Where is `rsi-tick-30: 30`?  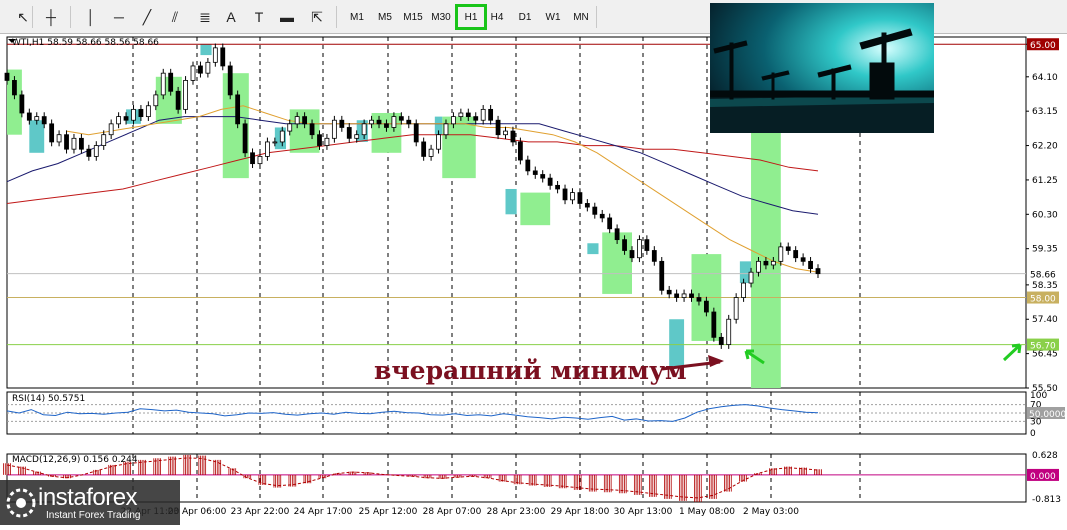 rsi-tick-30: 30 is located at coordinates (1036, 422).